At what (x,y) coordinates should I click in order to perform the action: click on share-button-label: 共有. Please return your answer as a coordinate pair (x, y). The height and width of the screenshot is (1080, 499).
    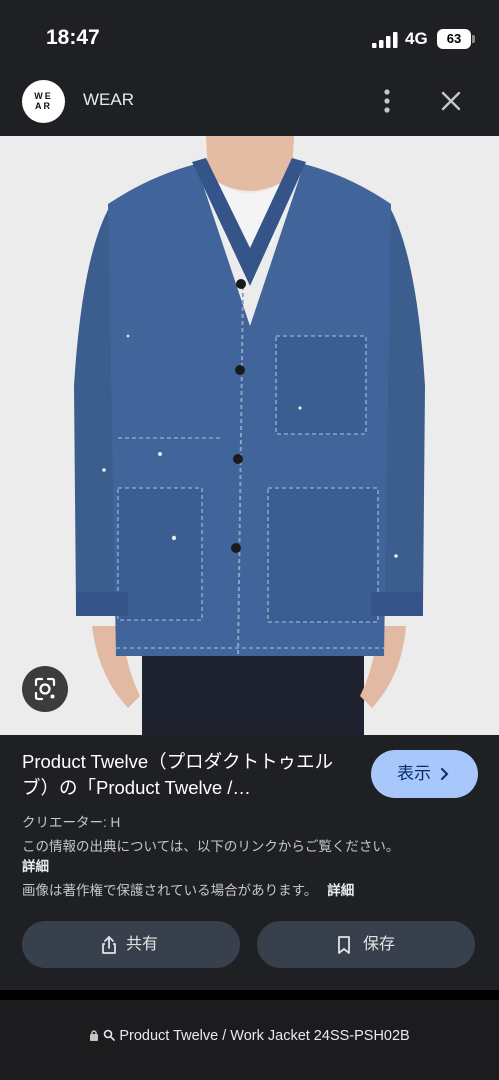
    Looking at the image, I should click on (142, 944).